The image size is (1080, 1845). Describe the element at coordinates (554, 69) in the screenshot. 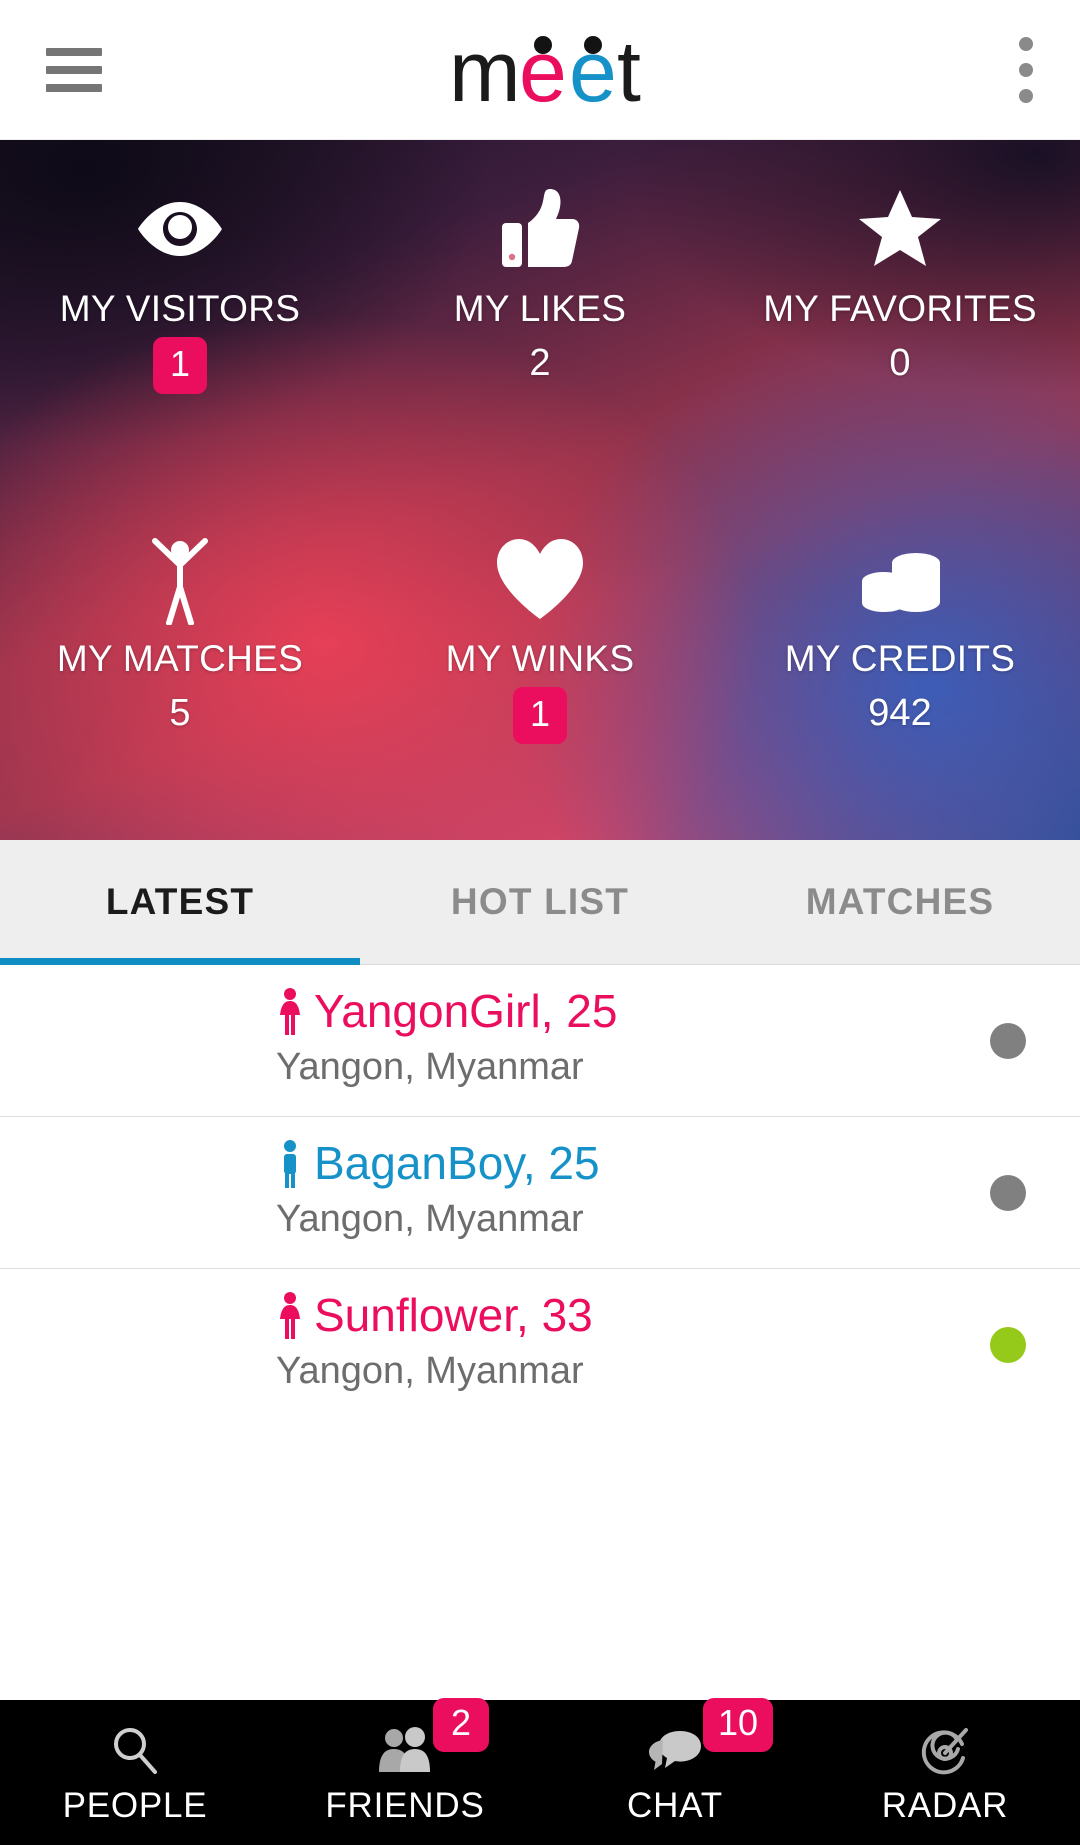

I see `app-logo: m e e t` at that location.